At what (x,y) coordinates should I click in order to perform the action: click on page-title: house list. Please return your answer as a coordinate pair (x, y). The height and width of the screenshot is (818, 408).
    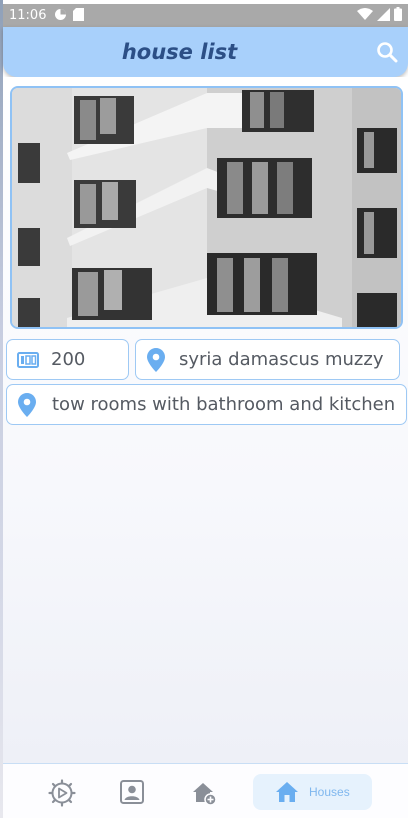
    Looking at the image, I should click on (179, 52).